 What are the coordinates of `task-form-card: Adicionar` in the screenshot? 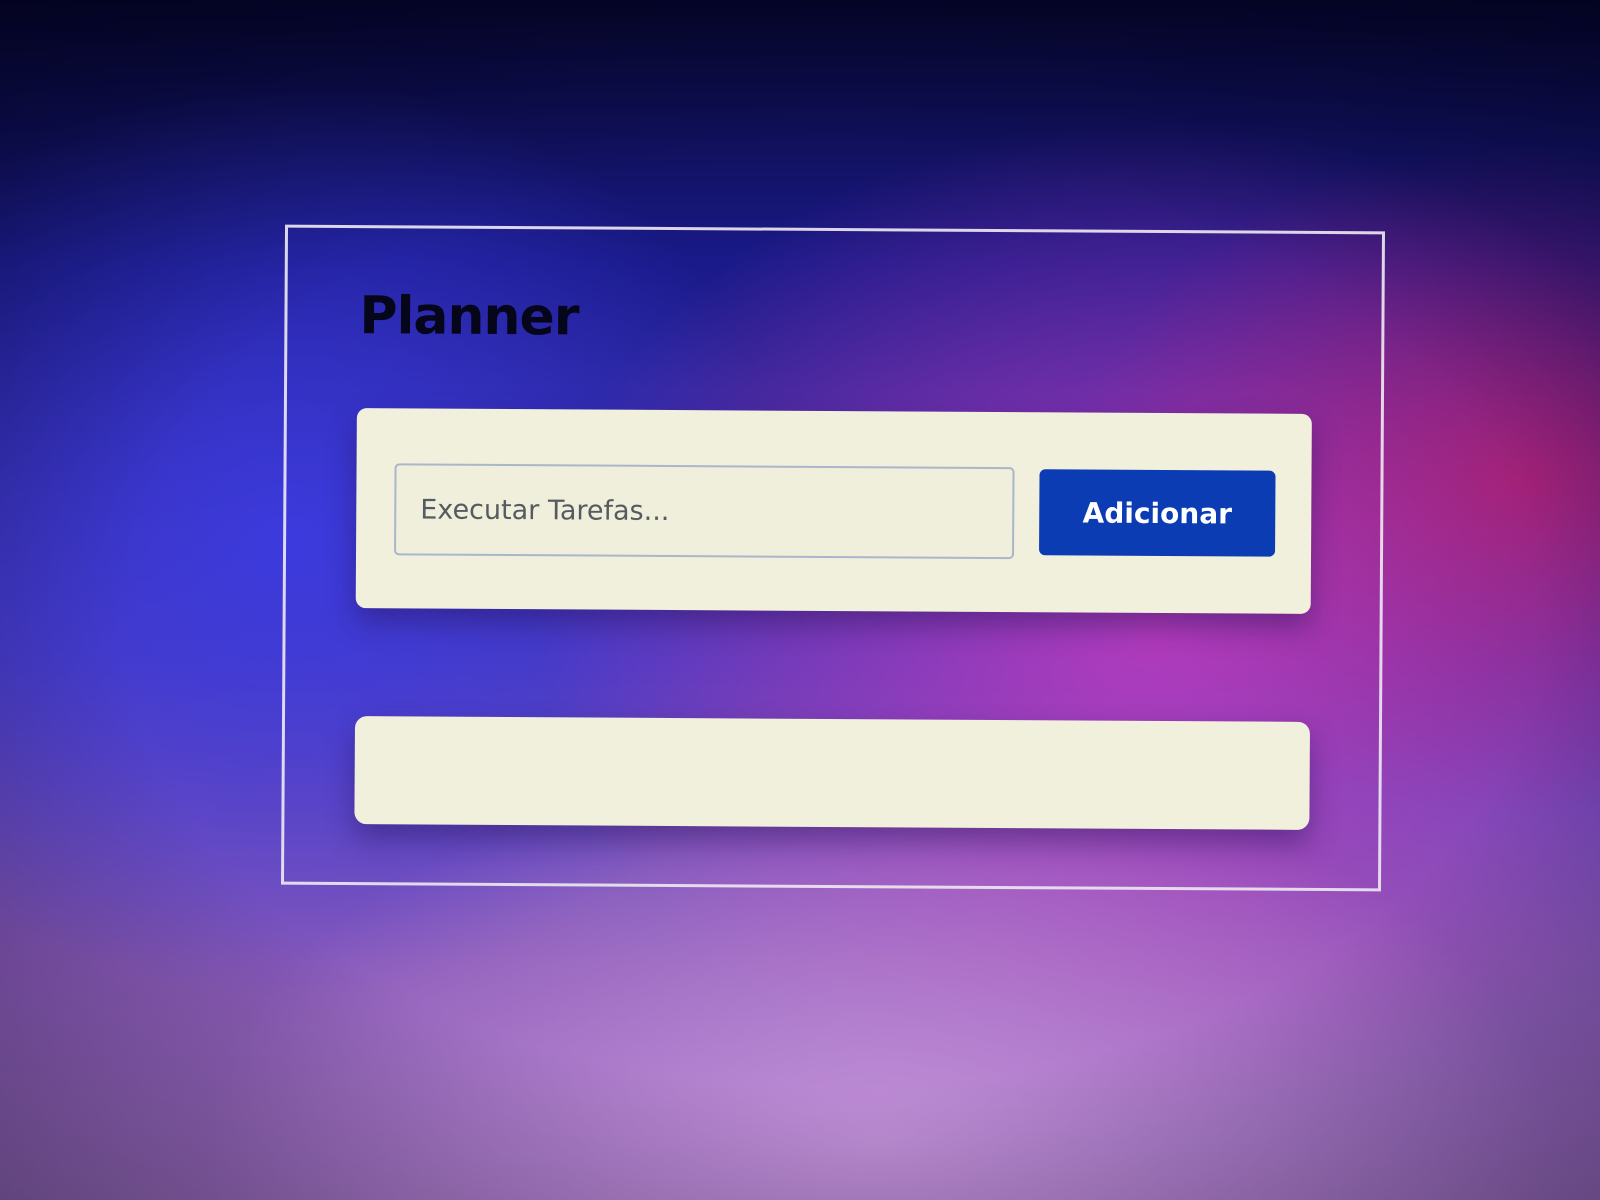 It's located at (833, 511).